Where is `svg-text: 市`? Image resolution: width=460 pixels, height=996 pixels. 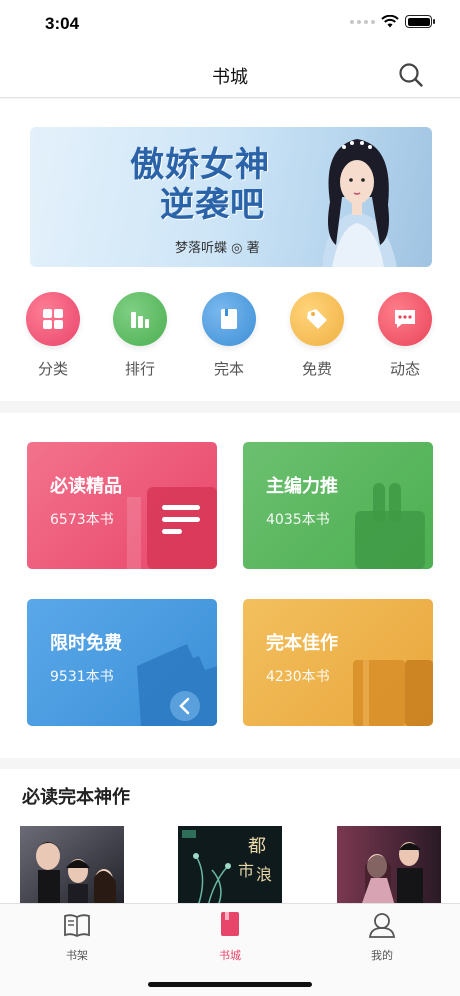 svg-text: 市 is located at coordinates (246, 870).